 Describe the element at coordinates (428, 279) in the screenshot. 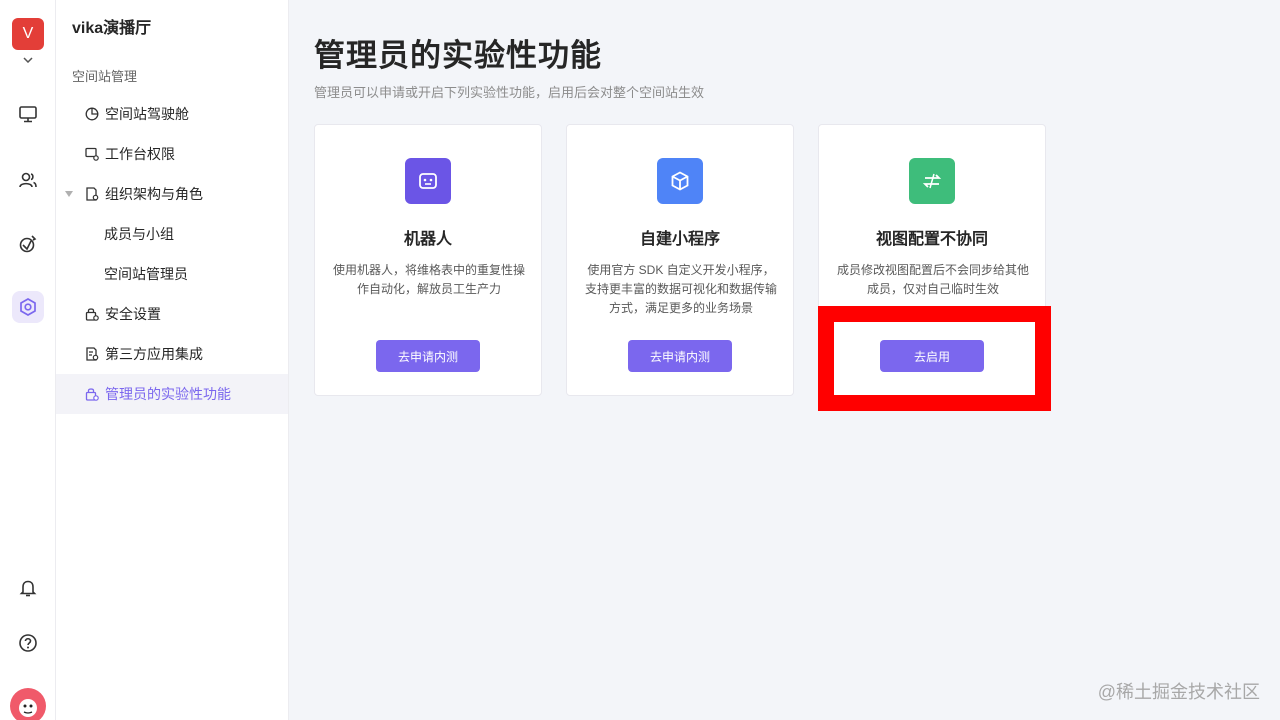

I see `card-description: 使用机器人，将维格表中的重复性操作自动化，解放员工生产力` at that location.